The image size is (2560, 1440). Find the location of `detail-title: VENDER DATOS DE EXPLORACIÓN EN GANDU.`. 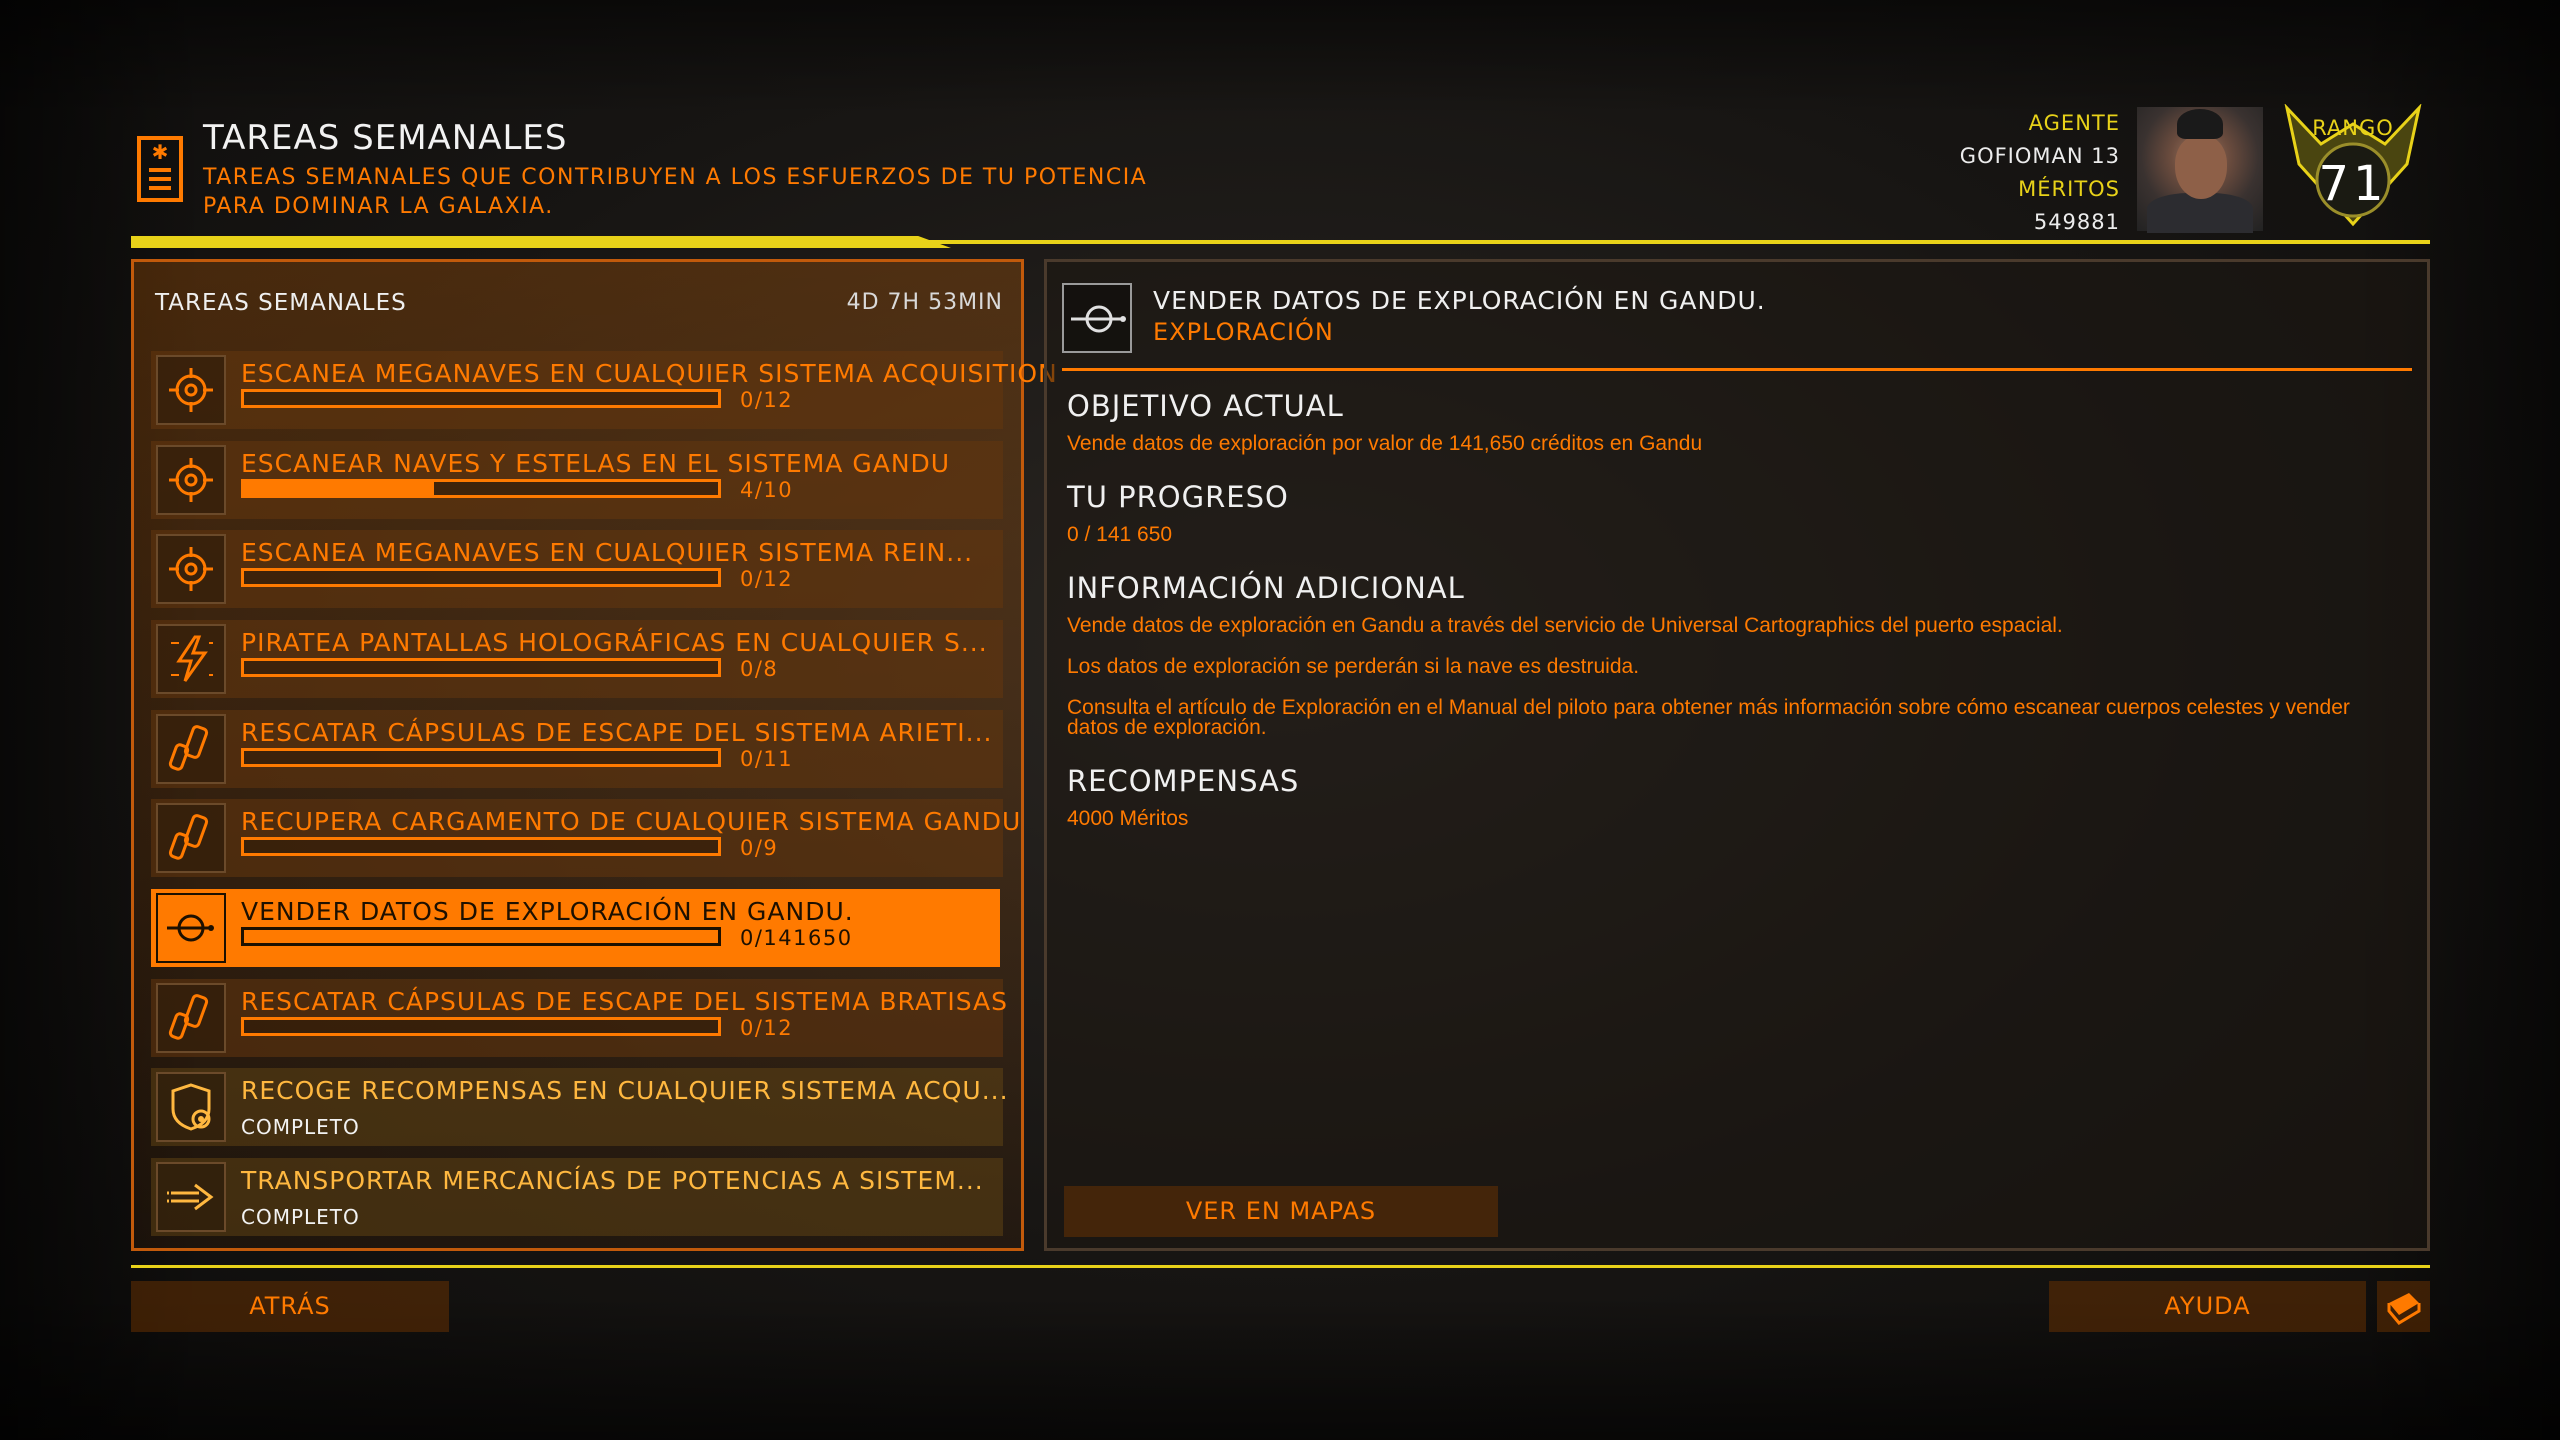

detail-title: VENDER DATOS DE EXPLORACIÓN EN GANDU. is located at coordinates (1459, 300).